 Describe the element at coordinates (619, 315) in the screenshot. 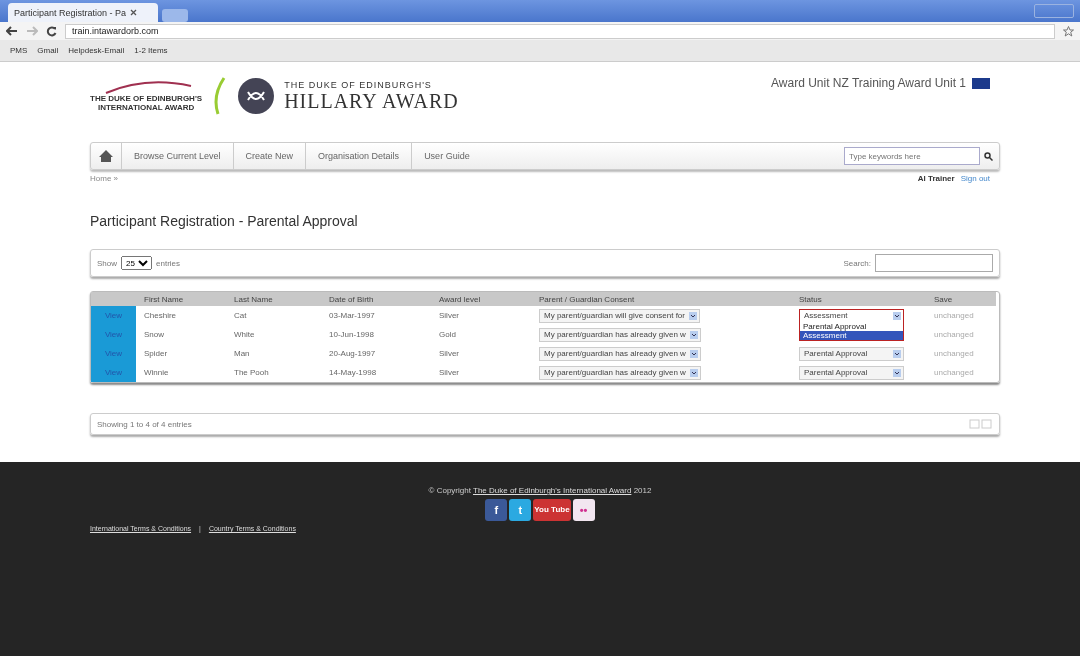

I see `consent-select: My parent/guardian will give consent for` at that location.